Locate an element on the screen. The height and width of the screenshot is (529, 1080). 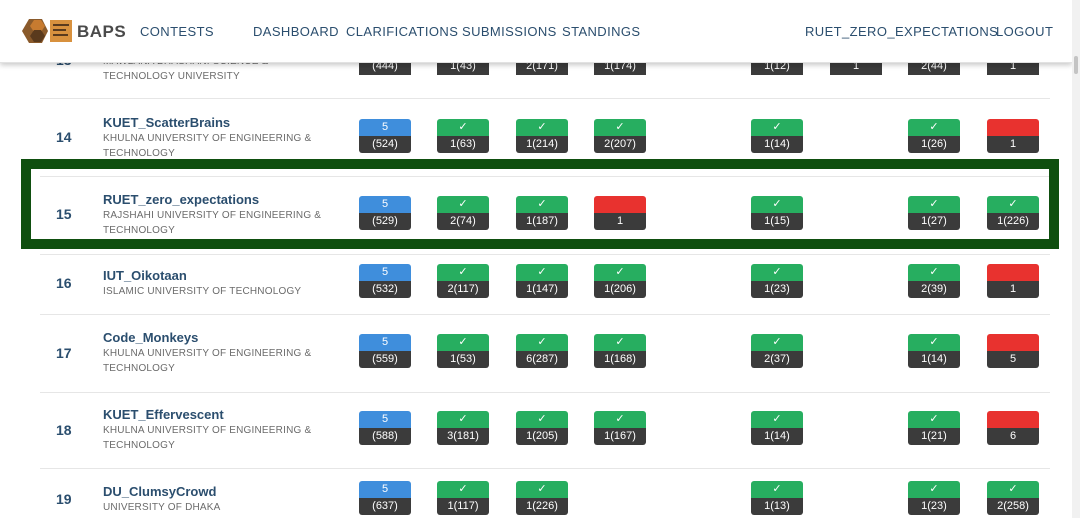
penalty-time: (524) is located at coordinates (385, 144).